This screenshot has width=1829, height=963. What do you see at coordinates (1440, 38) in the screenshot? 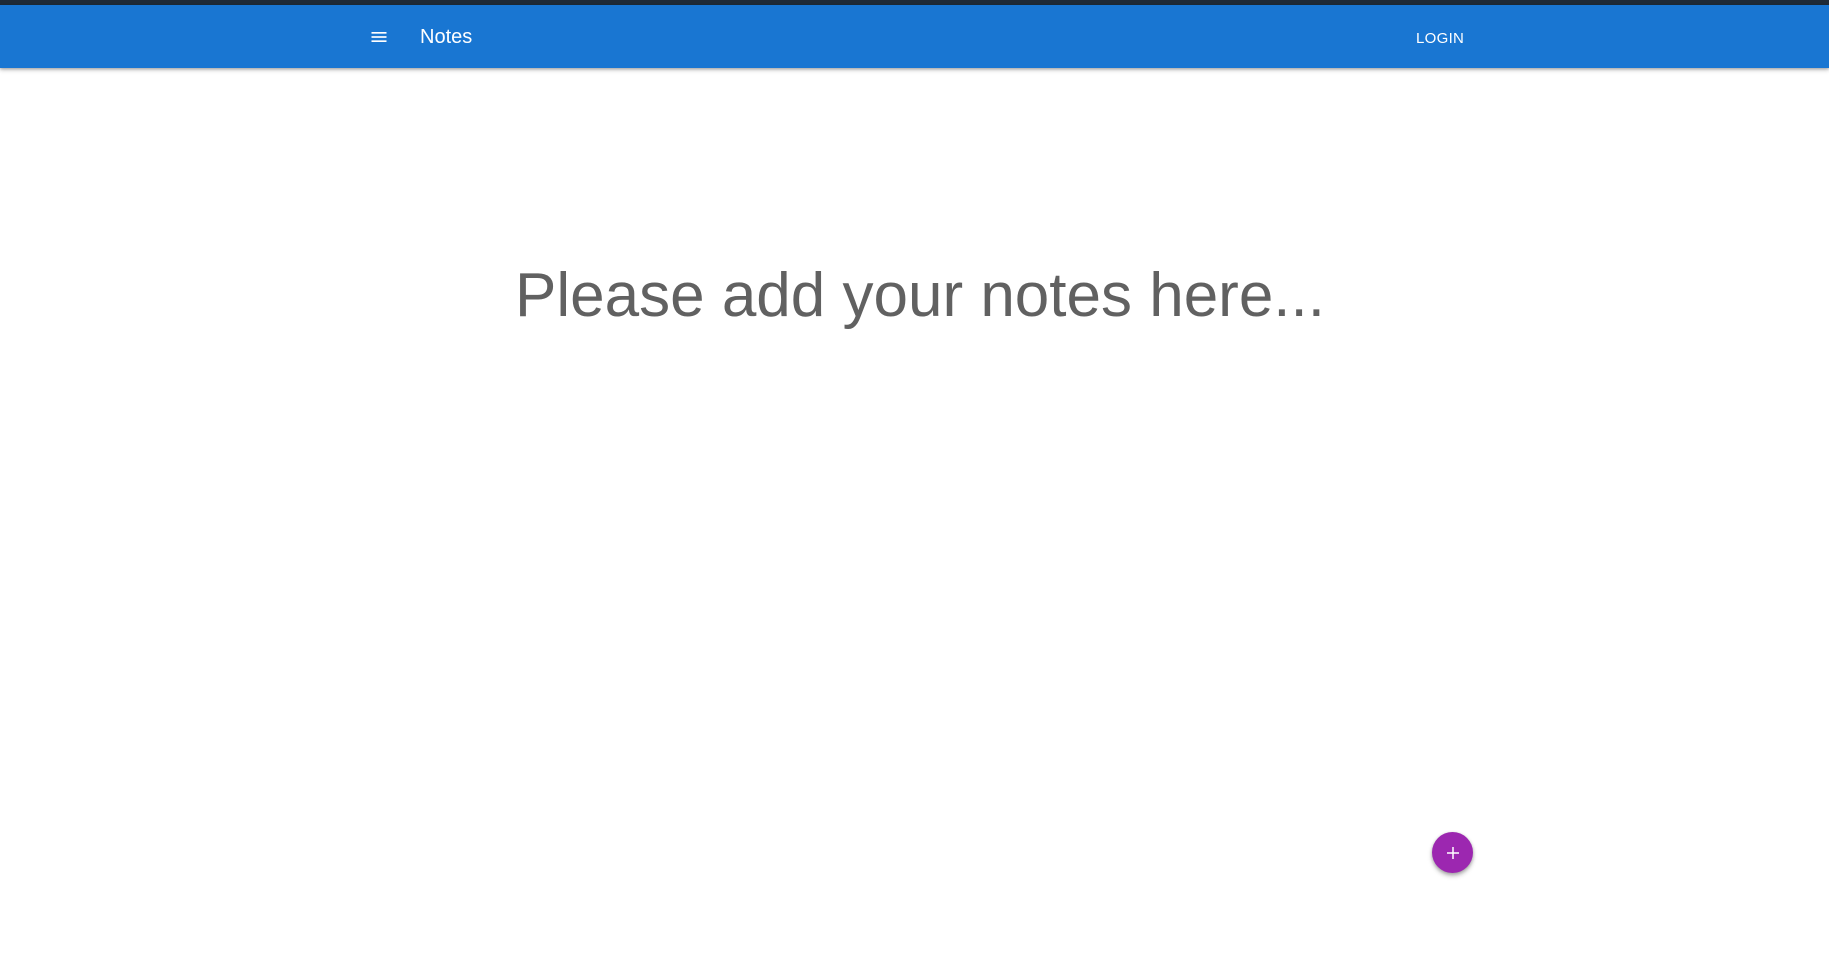
I see `login-button: LOGIN` at bounding box center [1440, 38].